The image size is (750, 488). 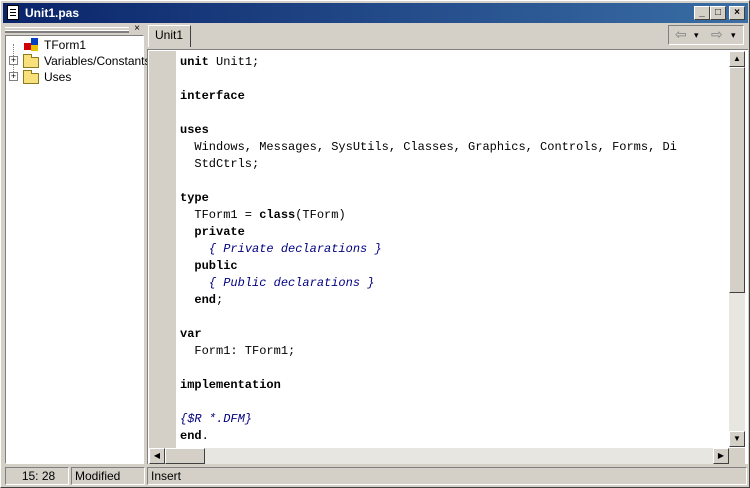 I want to click on code-keyword: unit, so click(x=194, y=62).